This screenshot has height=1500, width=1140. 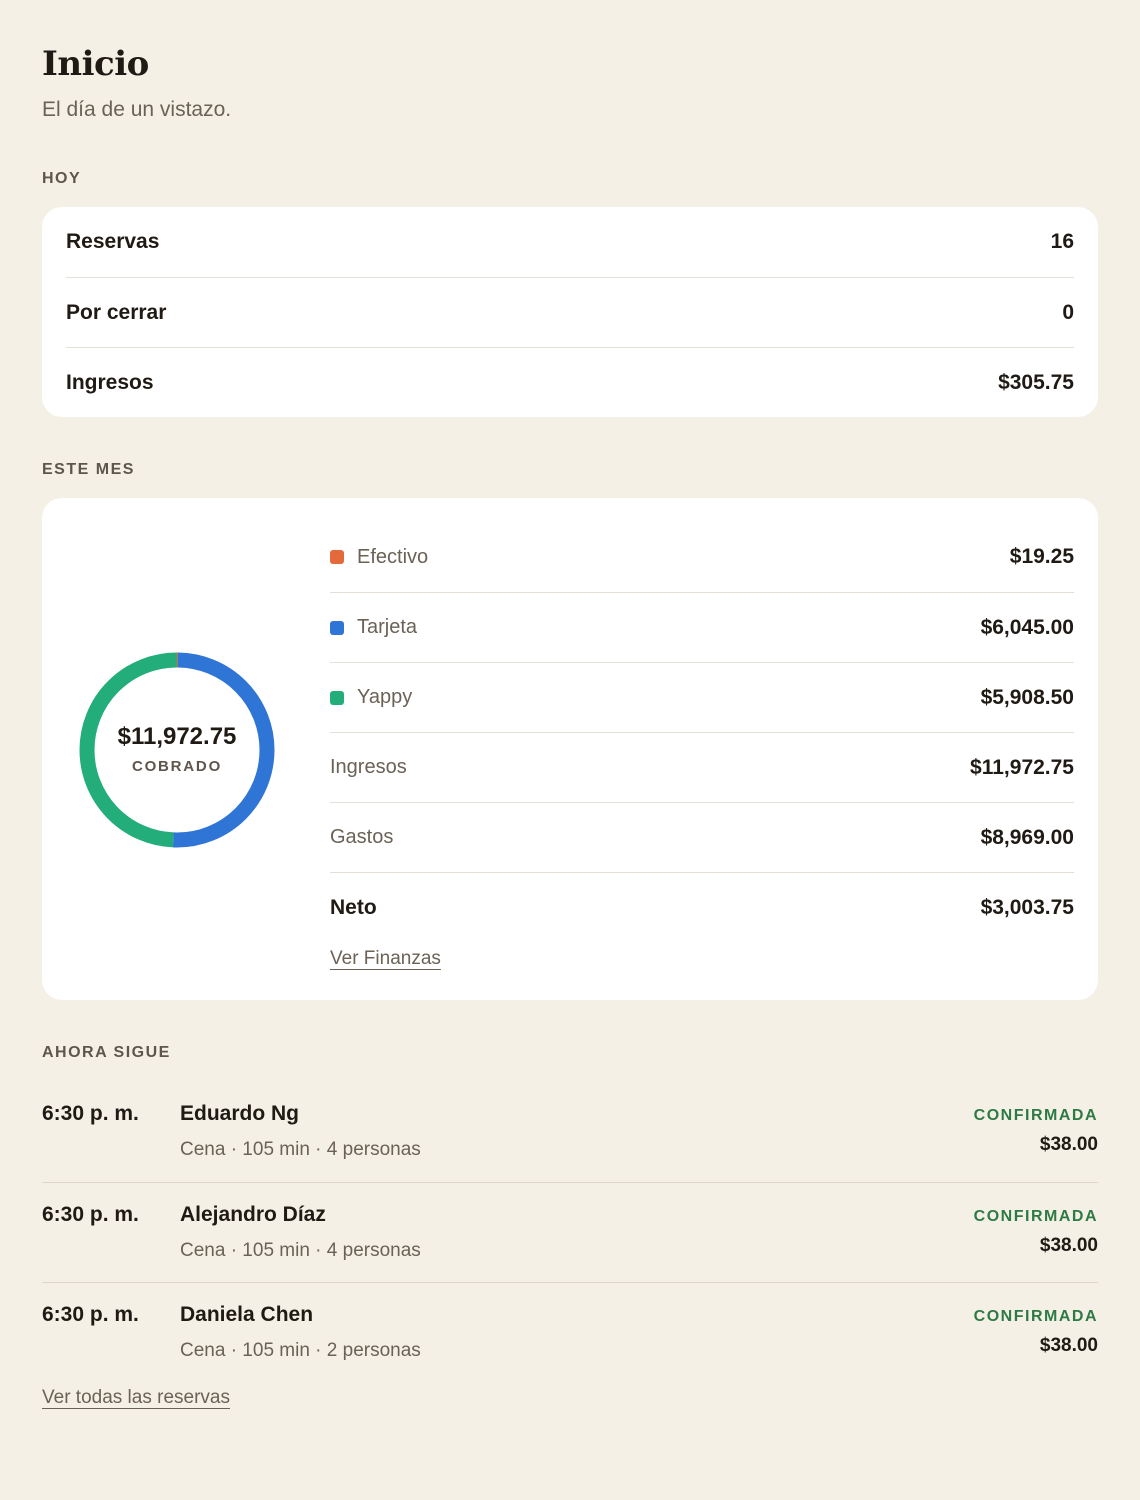 What do you see at coordinates (570, 242) in the screenshot?
I see `today-row-reservas: Reservas 16` at bounding box center [570, 242].